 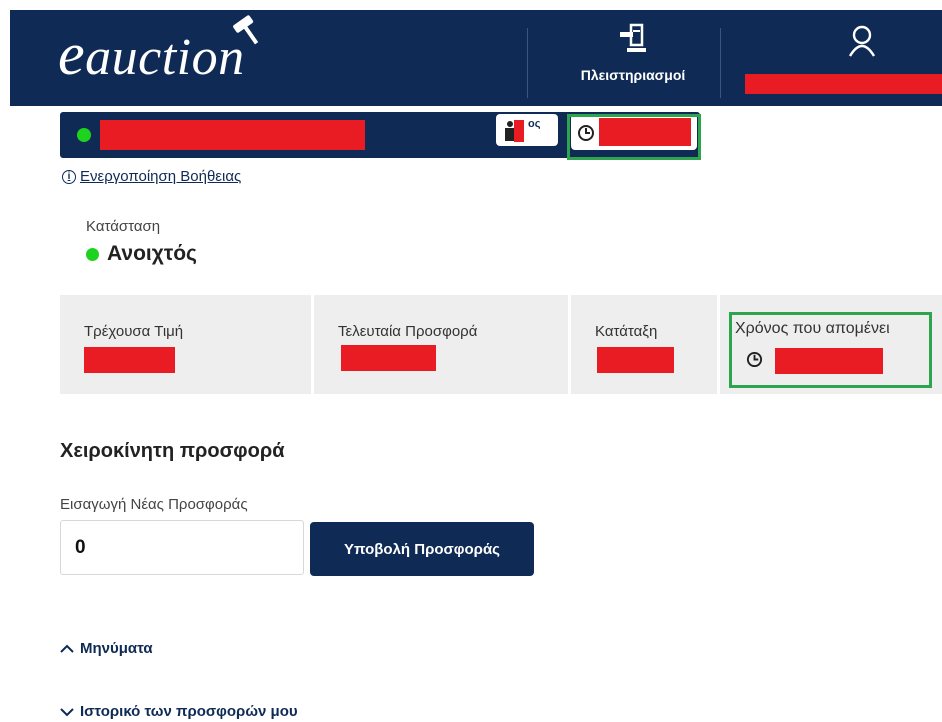 What do you see at coordinates (527, 130) in the screenshot?
I see `rank-chip: ος` at bounding box center [527, 130].